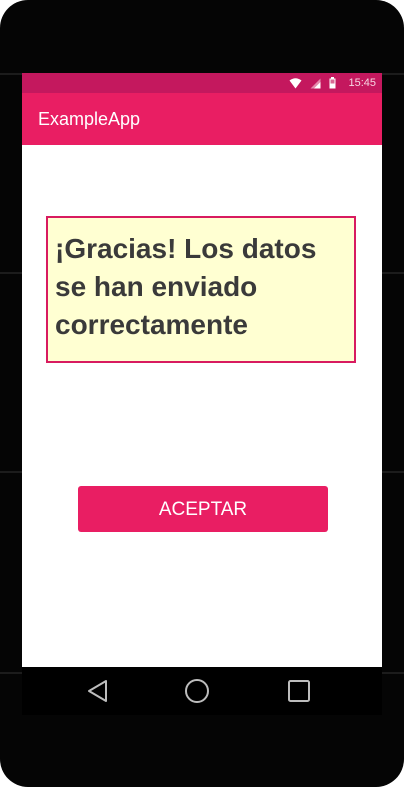 The width and height of the screenshot is (404, 787). What do you see at coordinates (197, 691) in the screenshot?
I see `home-icon` at bounding box center [197, 691].